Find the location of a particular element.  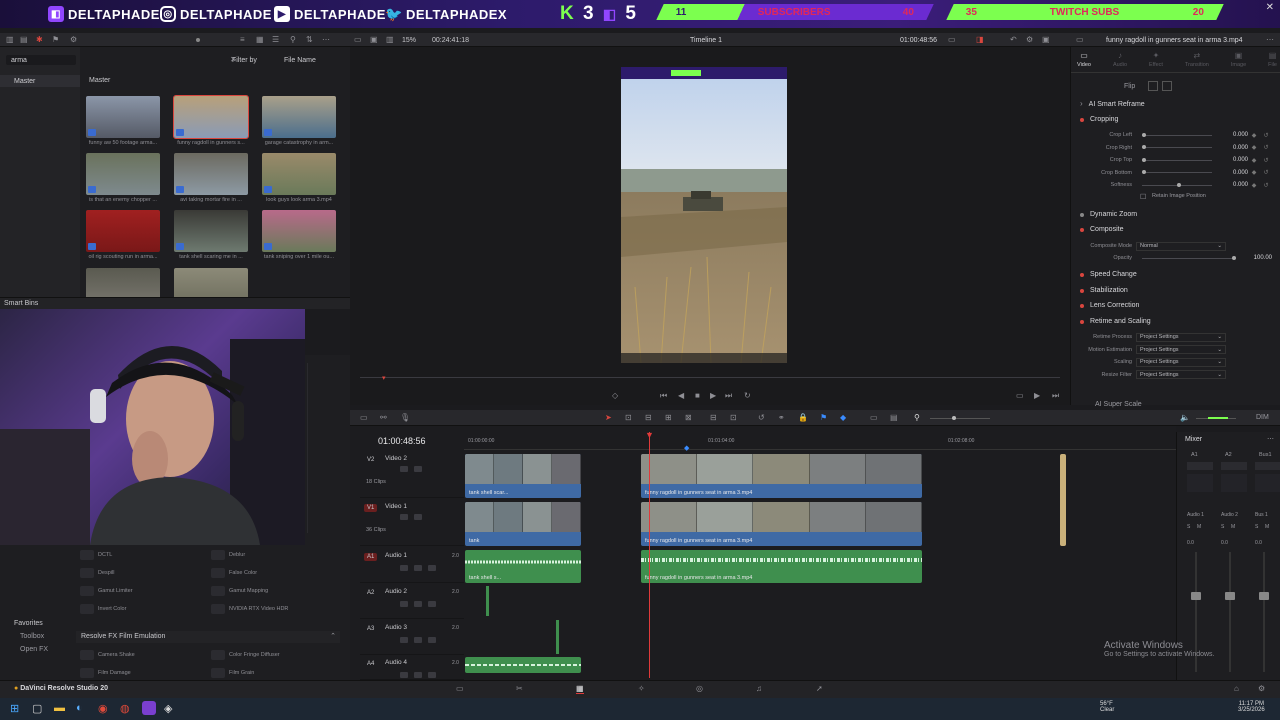

solo-icon: S is located at coordinates (1188, 527).